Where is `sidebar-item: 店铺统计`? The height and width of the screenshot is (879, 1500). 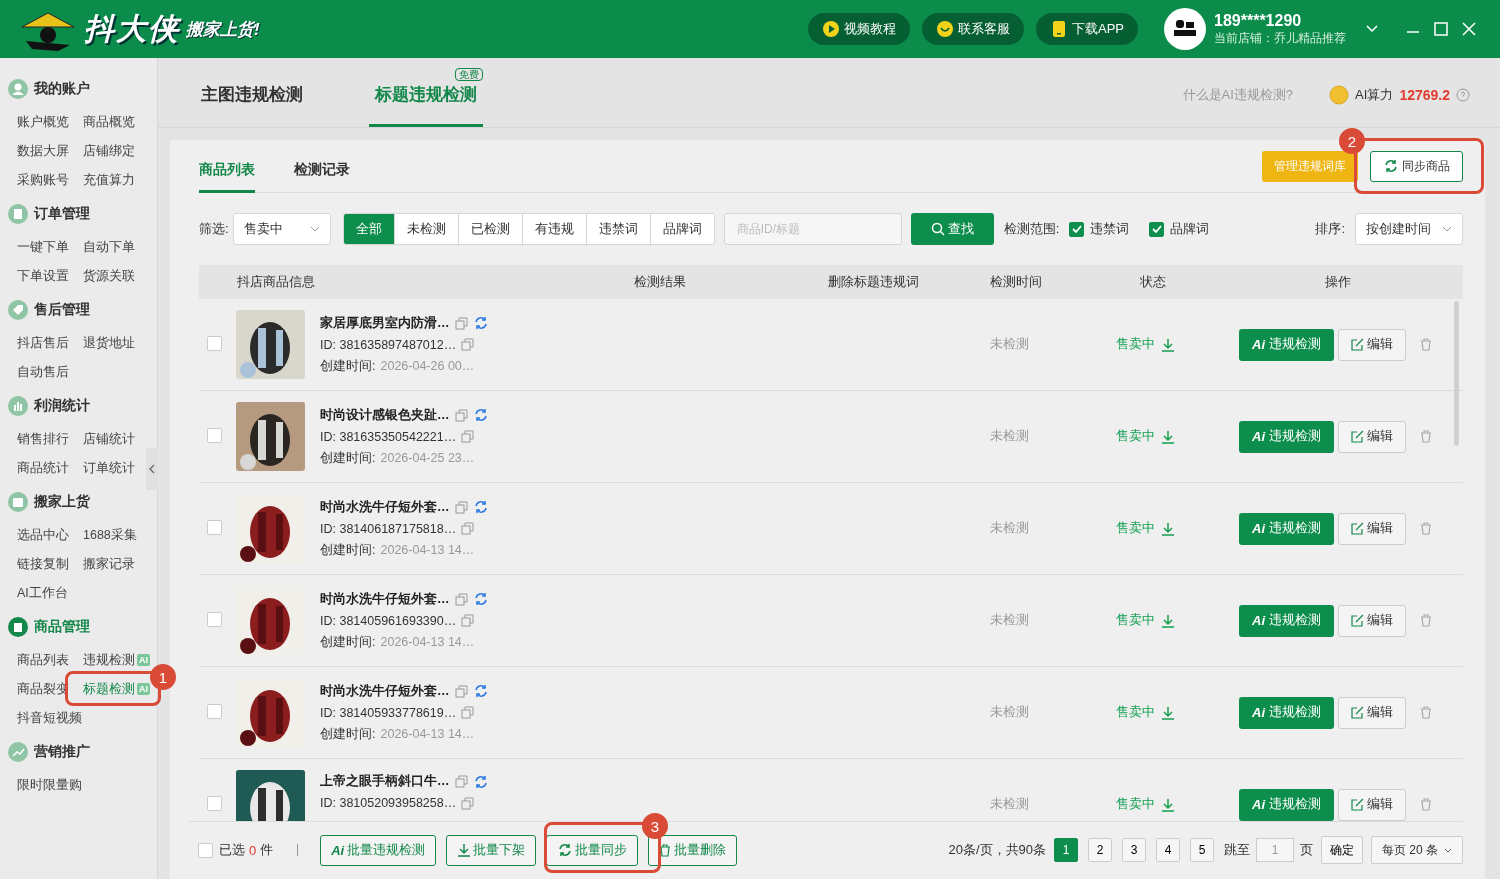
sidebar-item: 店铺统计 is located at coordinates (109, 439).